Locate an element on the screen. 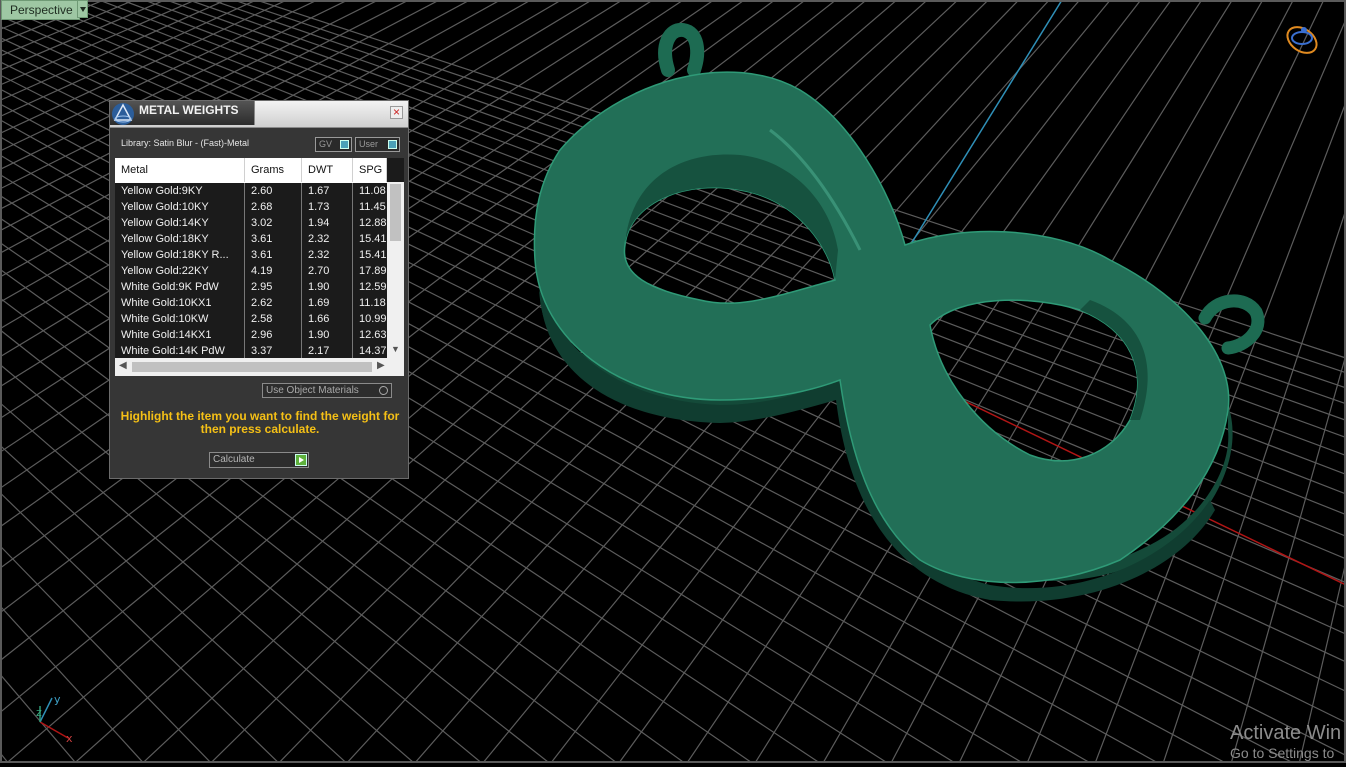 The height and width of the screenshot is (767, 1346). calculate-button: Calculate is located at coordinates (259, 460).